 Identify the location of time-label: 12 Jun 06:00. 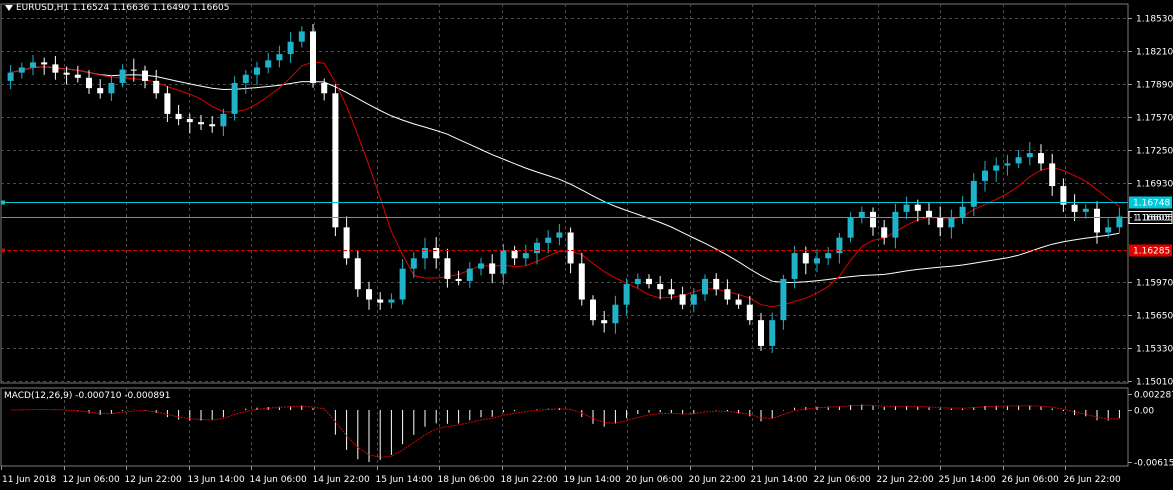
(91, 480).